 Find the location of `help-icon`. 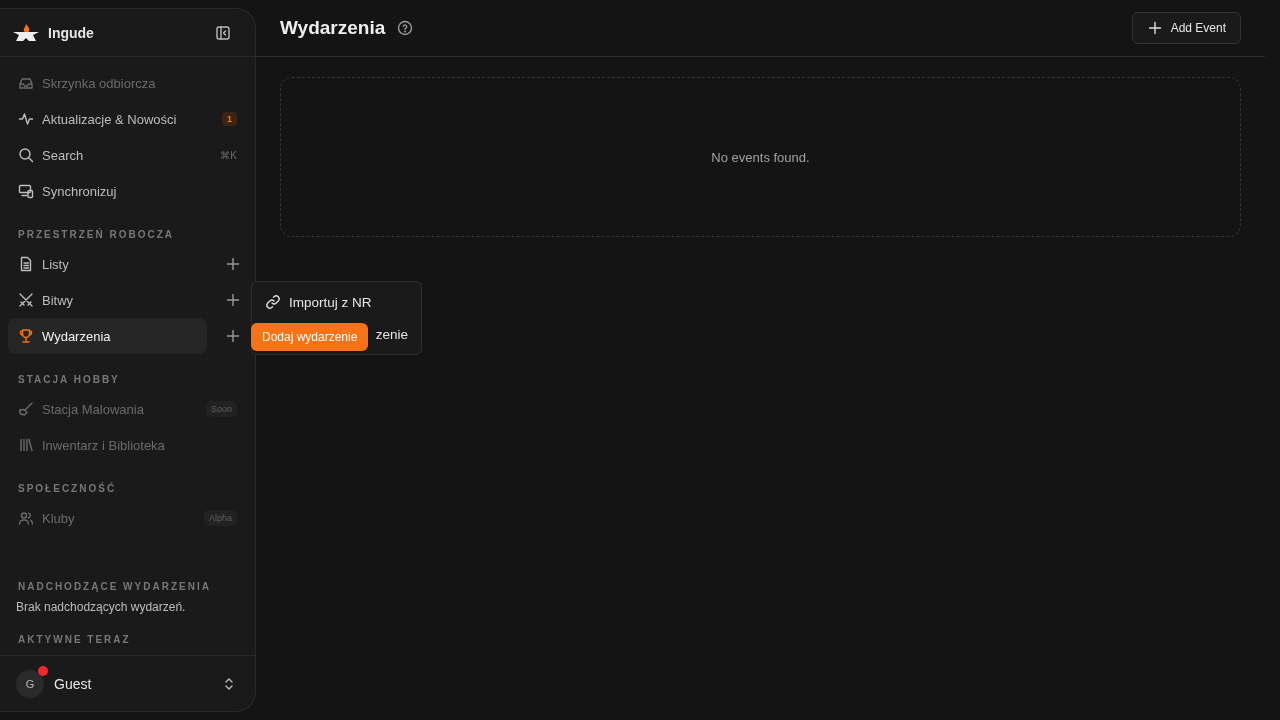

help-icon is located at coordinates (405, 28).